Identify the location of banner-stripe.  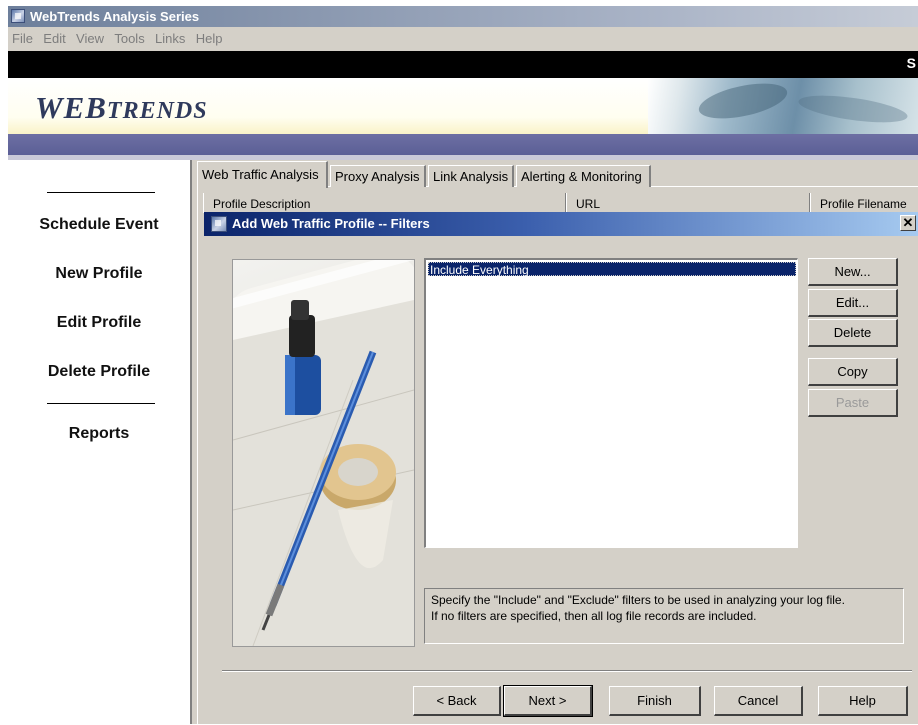
(463, 144).